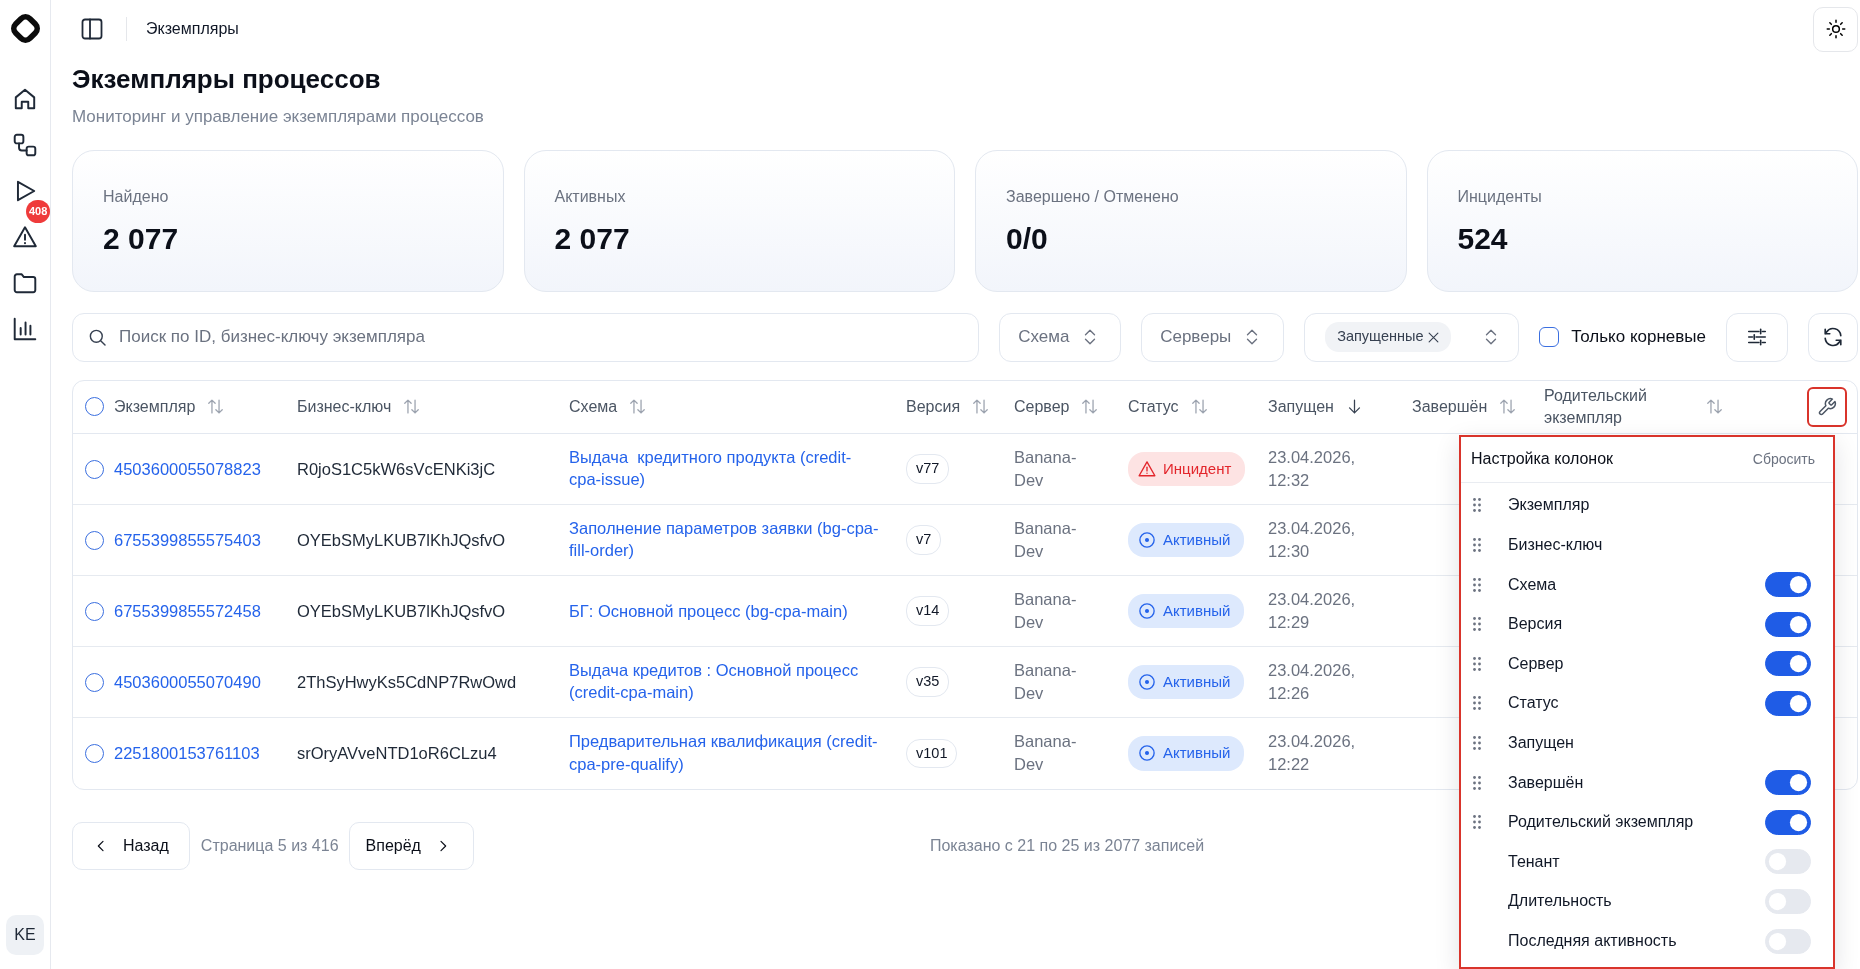 This screenshot has width=1860, height=969. I want to click on column-header: Запущен, so click(1301, 407).